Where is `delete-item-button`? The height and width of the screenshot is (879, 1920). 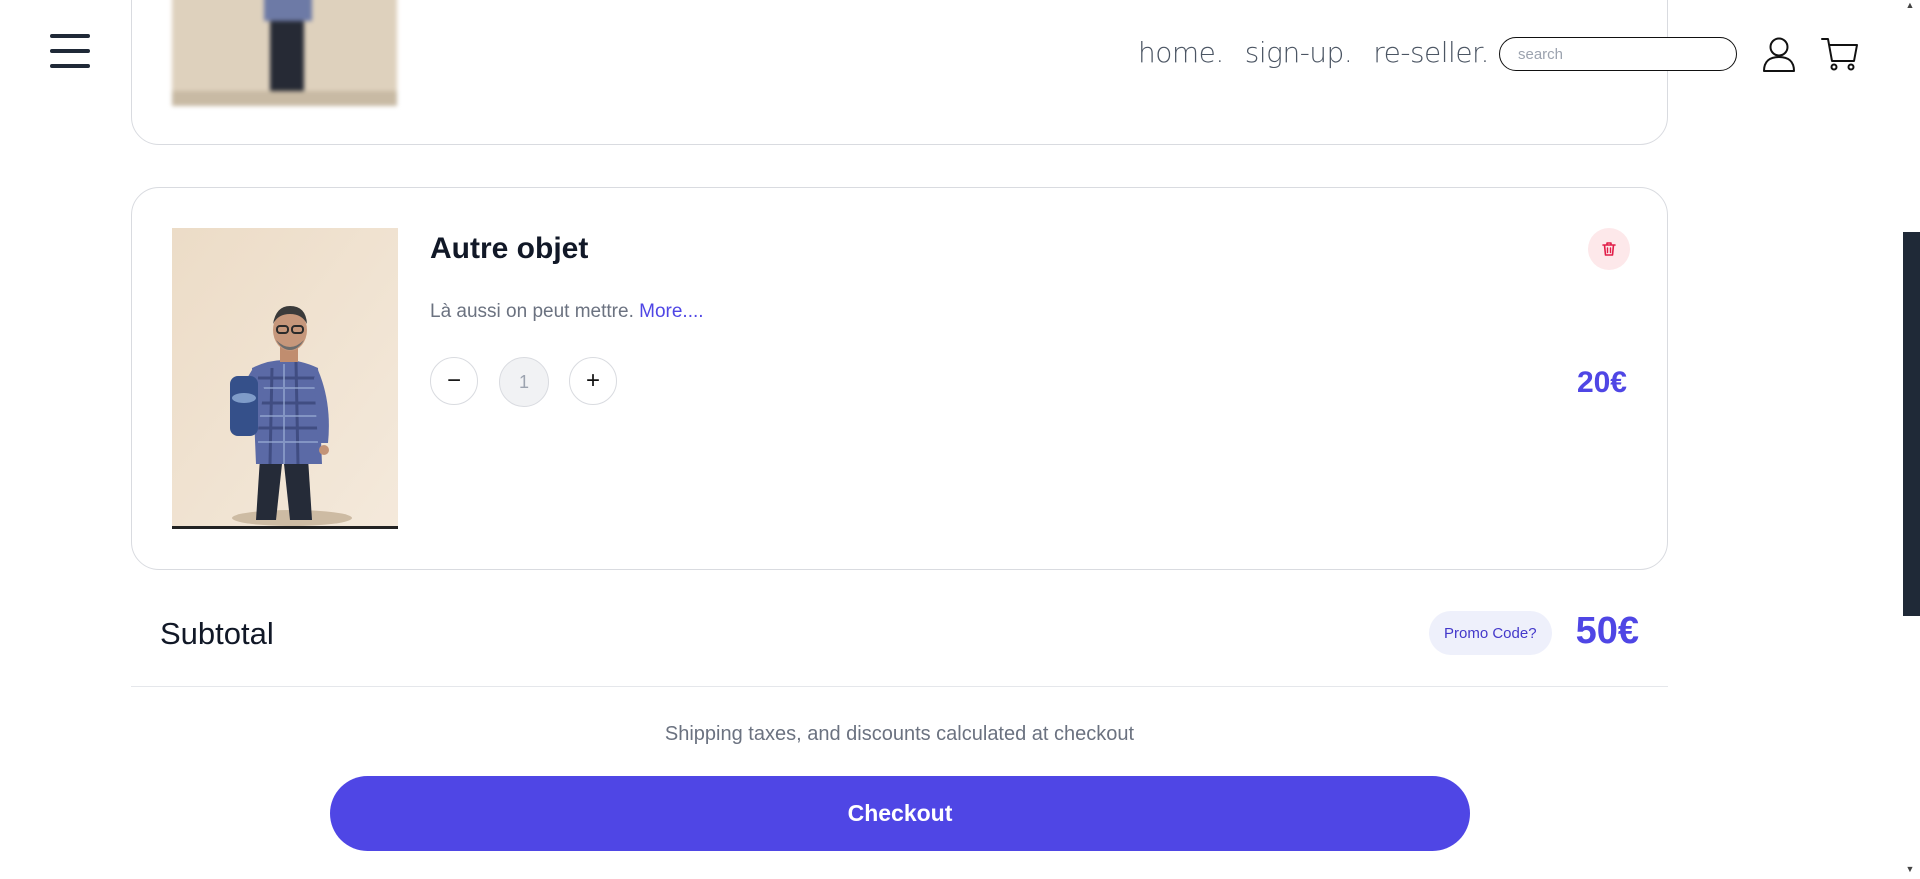
delete-item-button is located at coordinates (1609, 249).